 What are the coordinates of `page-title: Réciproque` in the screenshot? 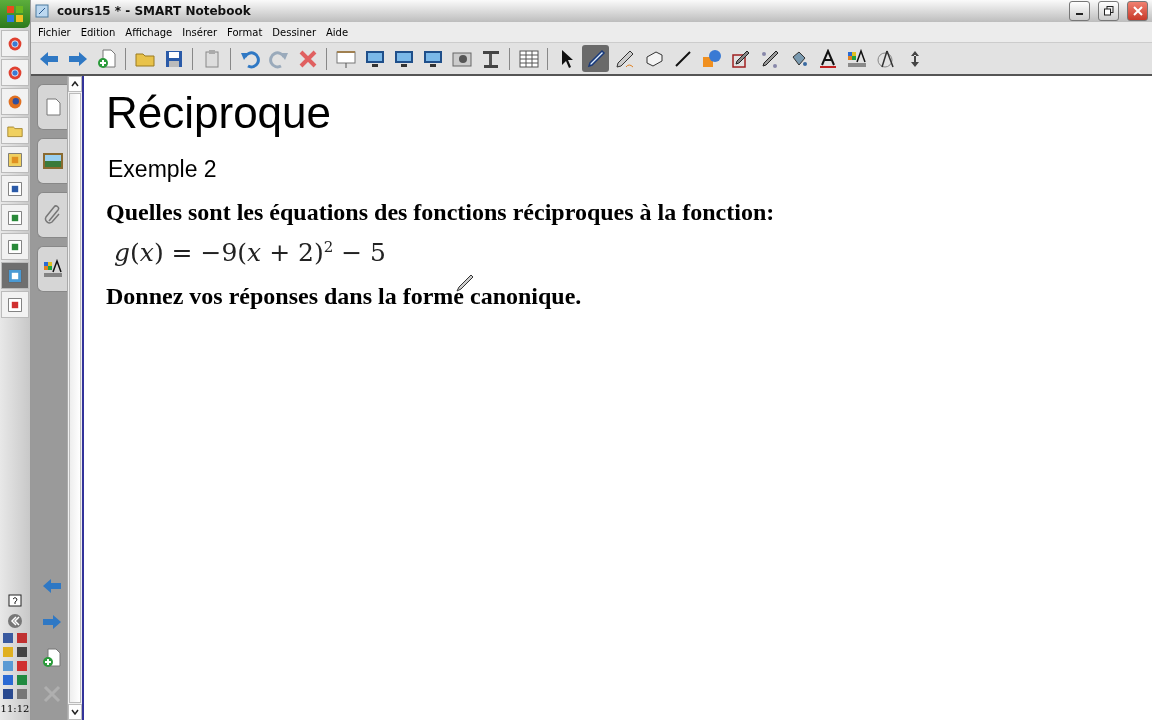 It's located at (219, 113).